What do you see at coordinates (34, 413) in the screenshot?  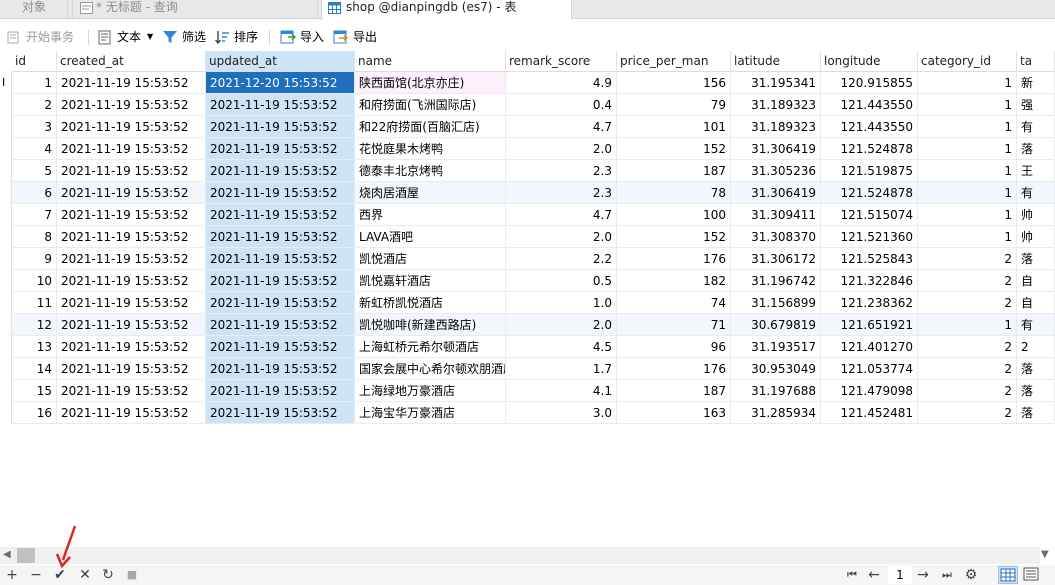 I see `cell-id: 16` at bounding box center [34, 413].